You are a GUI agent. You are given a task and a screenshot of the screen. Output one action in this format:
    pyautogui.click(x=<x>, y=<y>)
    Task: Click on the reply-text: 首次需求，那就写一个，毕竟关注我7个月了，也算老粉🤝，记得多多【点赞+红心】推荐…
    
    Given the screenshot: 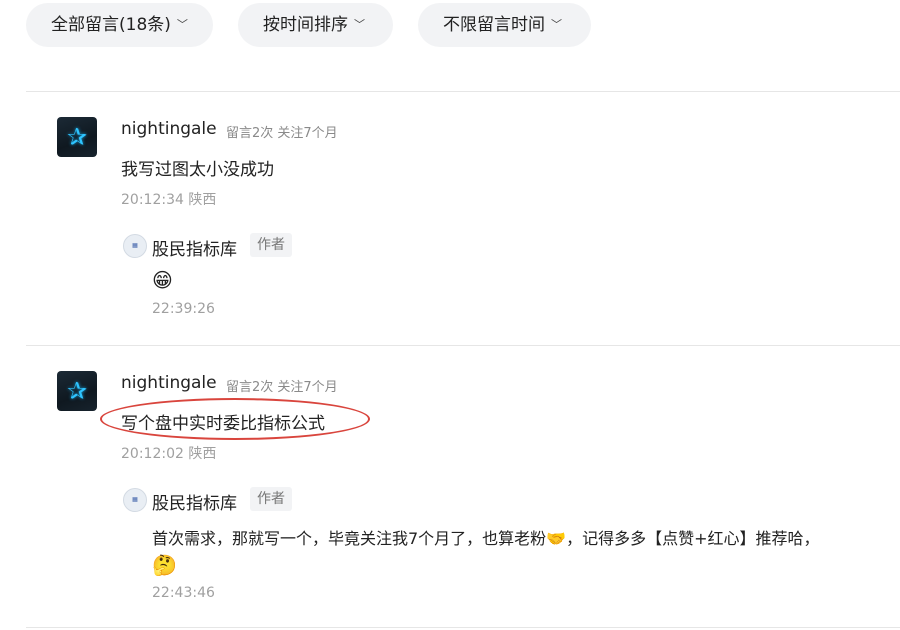 What is the action you would take?
    pyautogui.click(x=486, y=538)
    